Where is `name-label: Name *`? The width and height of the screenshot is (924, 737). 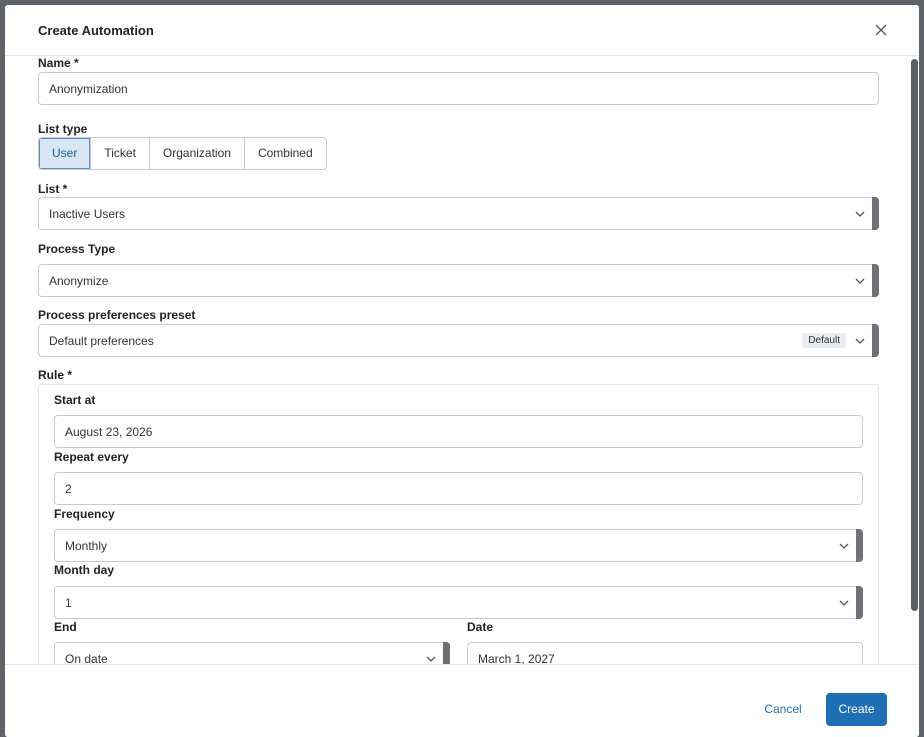 name-label: Name * is located at coordinates (58, 63).